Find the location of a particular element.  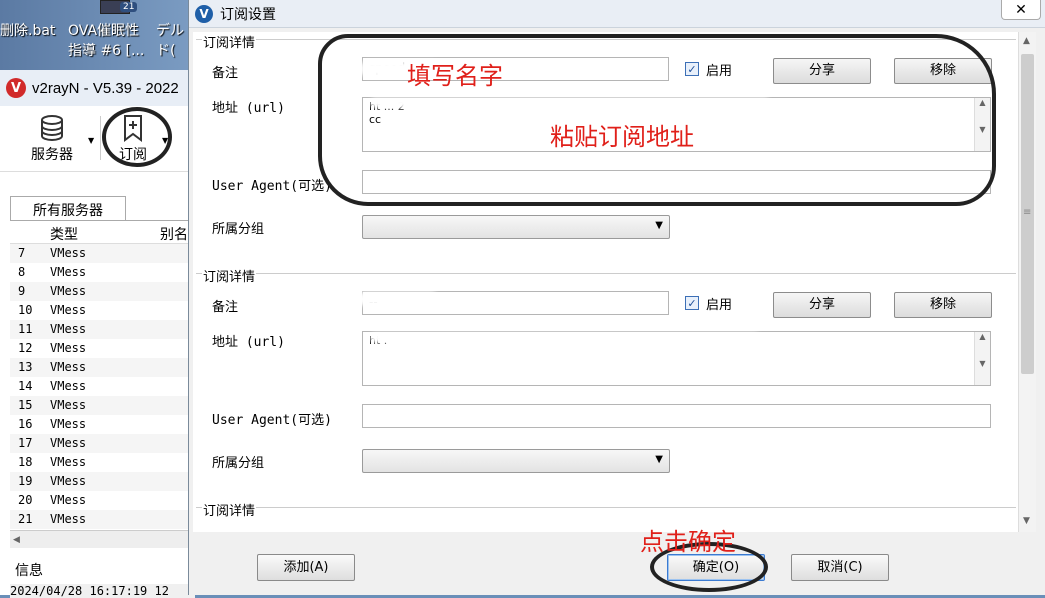

info-label: 信息 is located at coordinates (29, 571).